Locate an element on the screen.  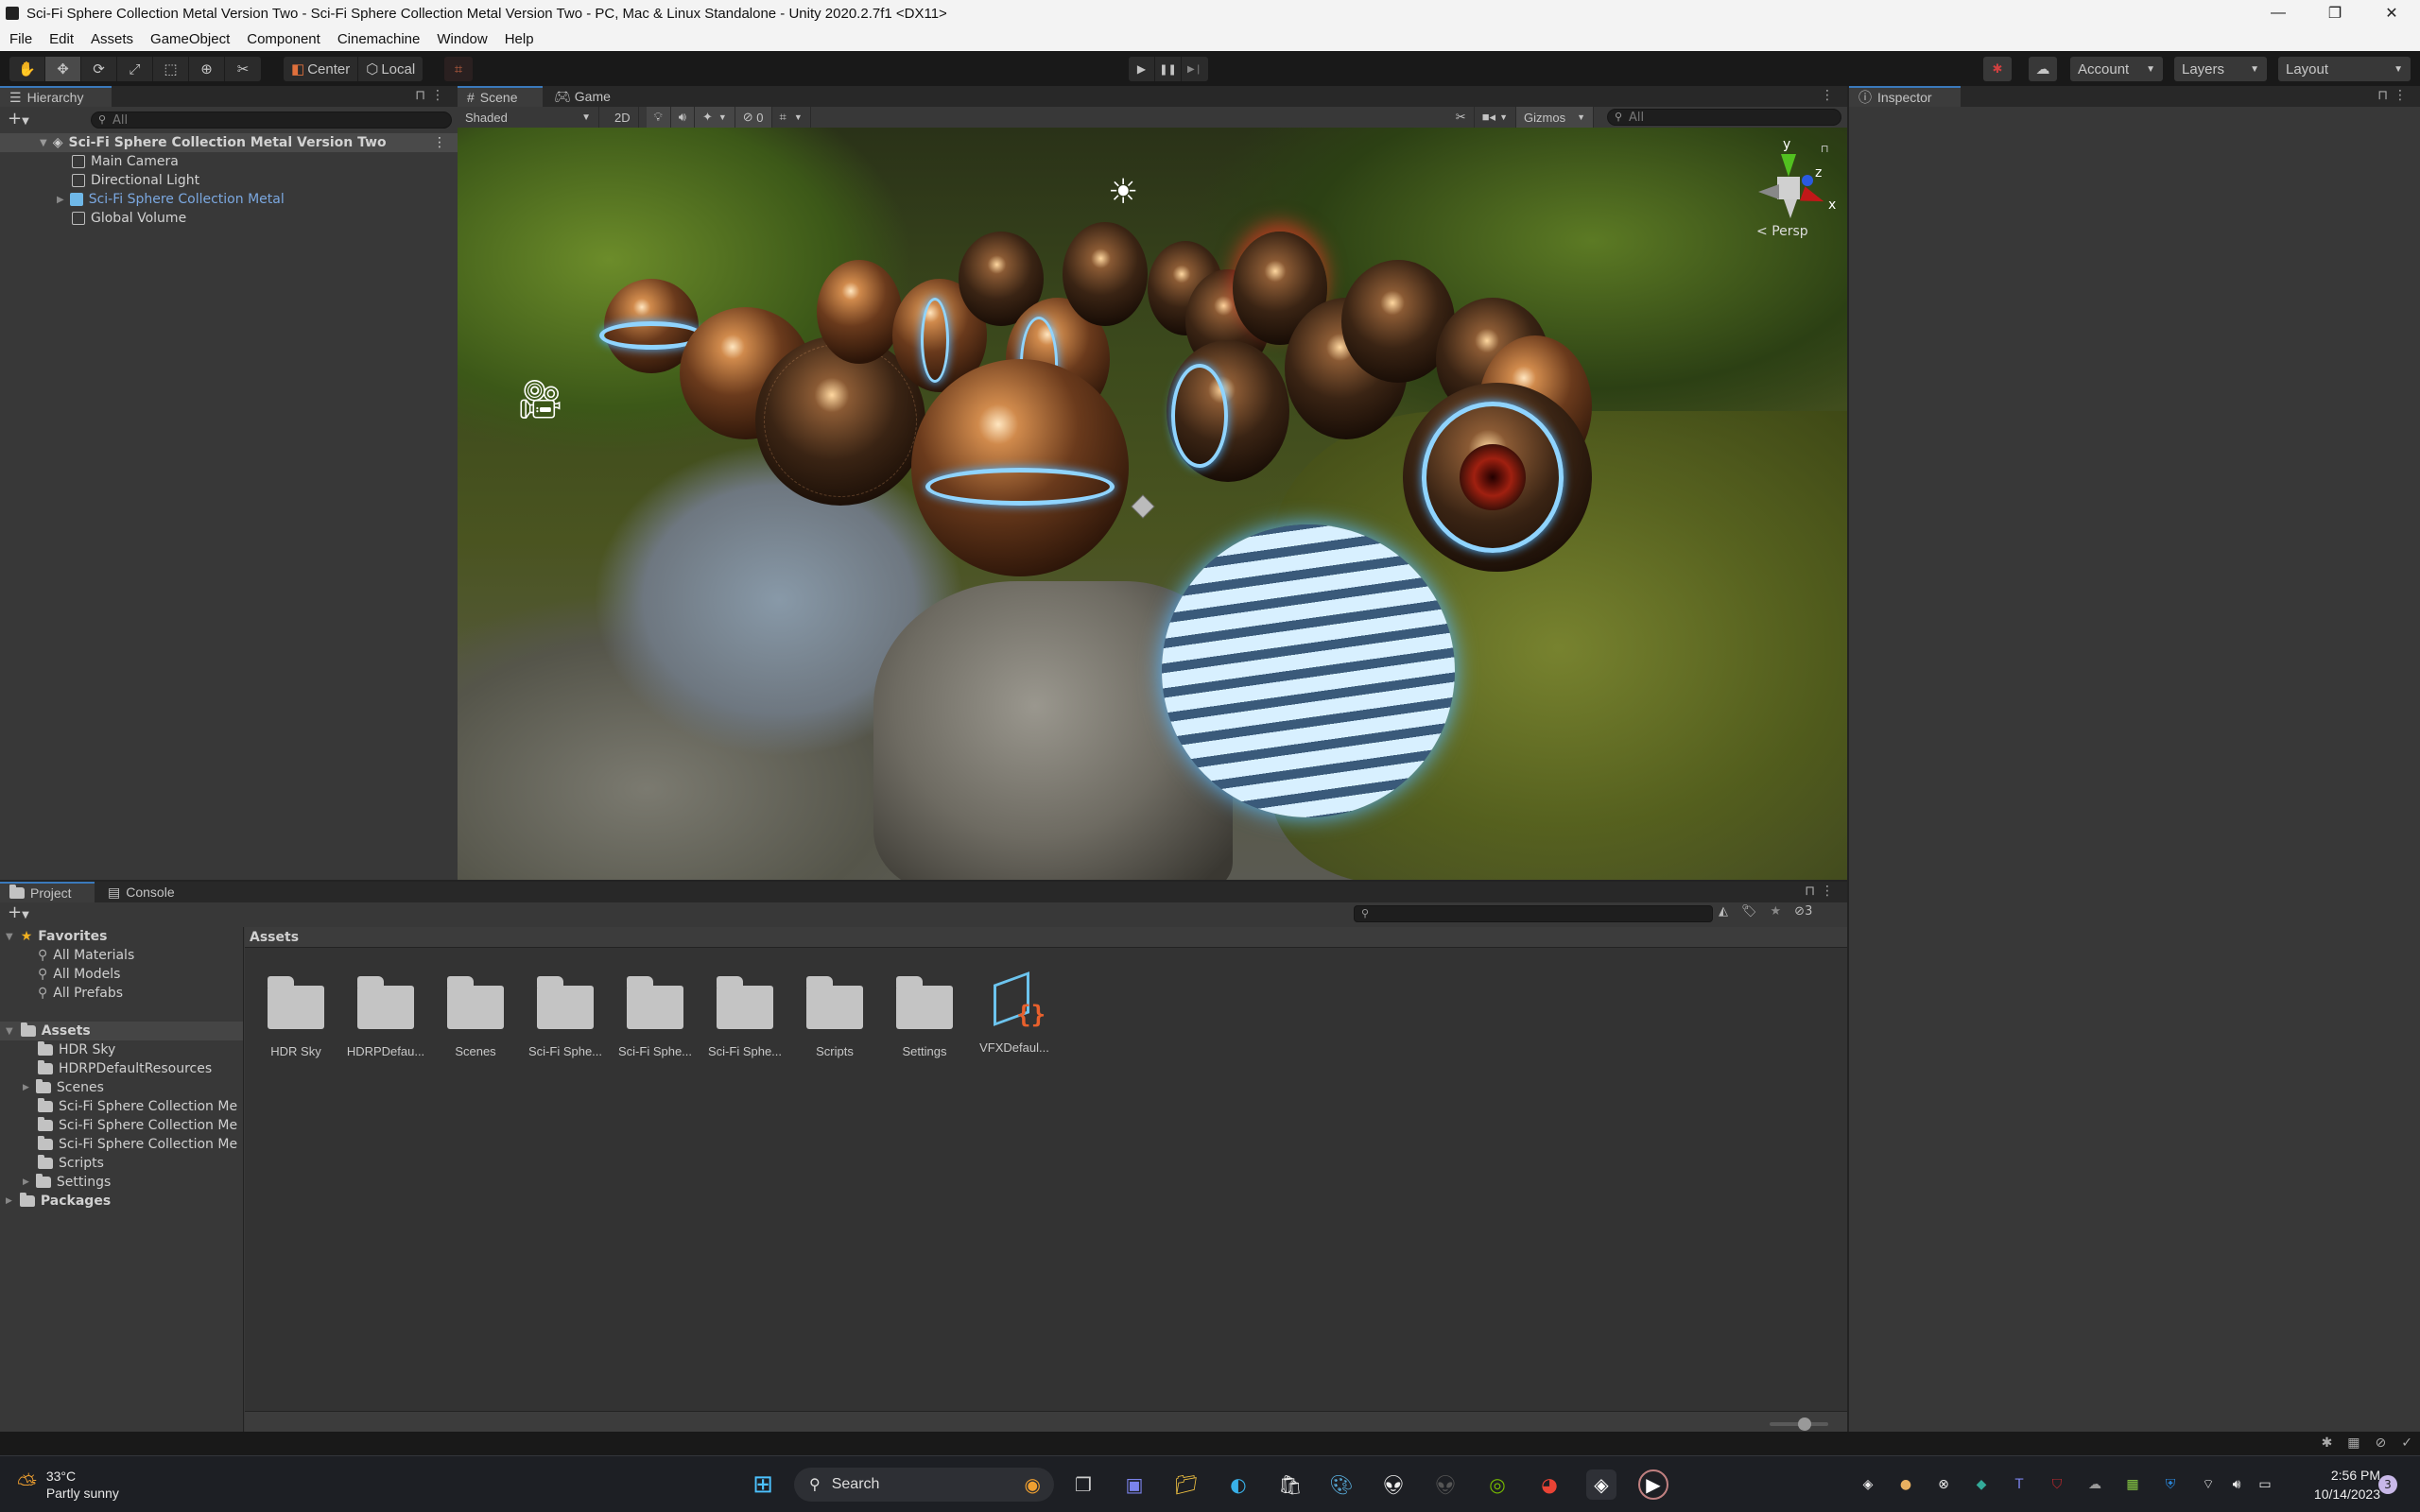
menu-help: Help is located at coordinates (519, 39).